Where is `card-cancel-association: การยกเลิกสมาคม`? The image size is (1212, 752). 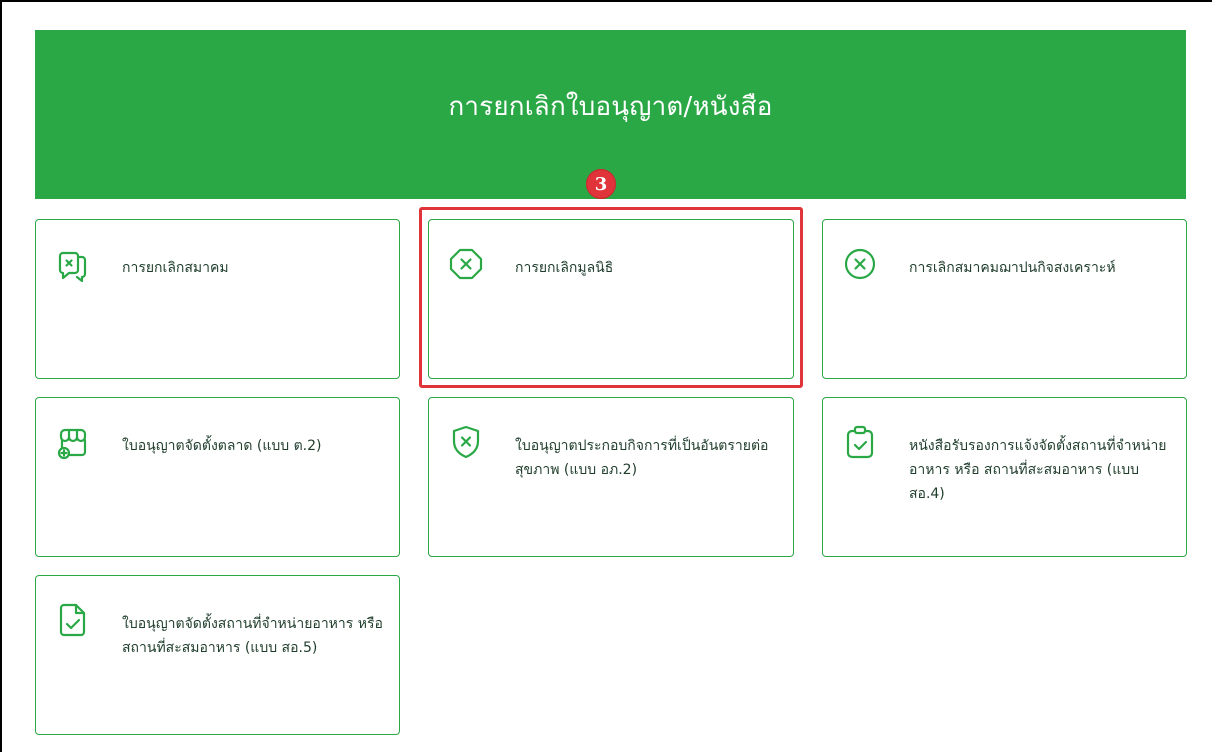
card-cancel-association: การยกเลิกสมาคม is located at coordinates (217, 299).